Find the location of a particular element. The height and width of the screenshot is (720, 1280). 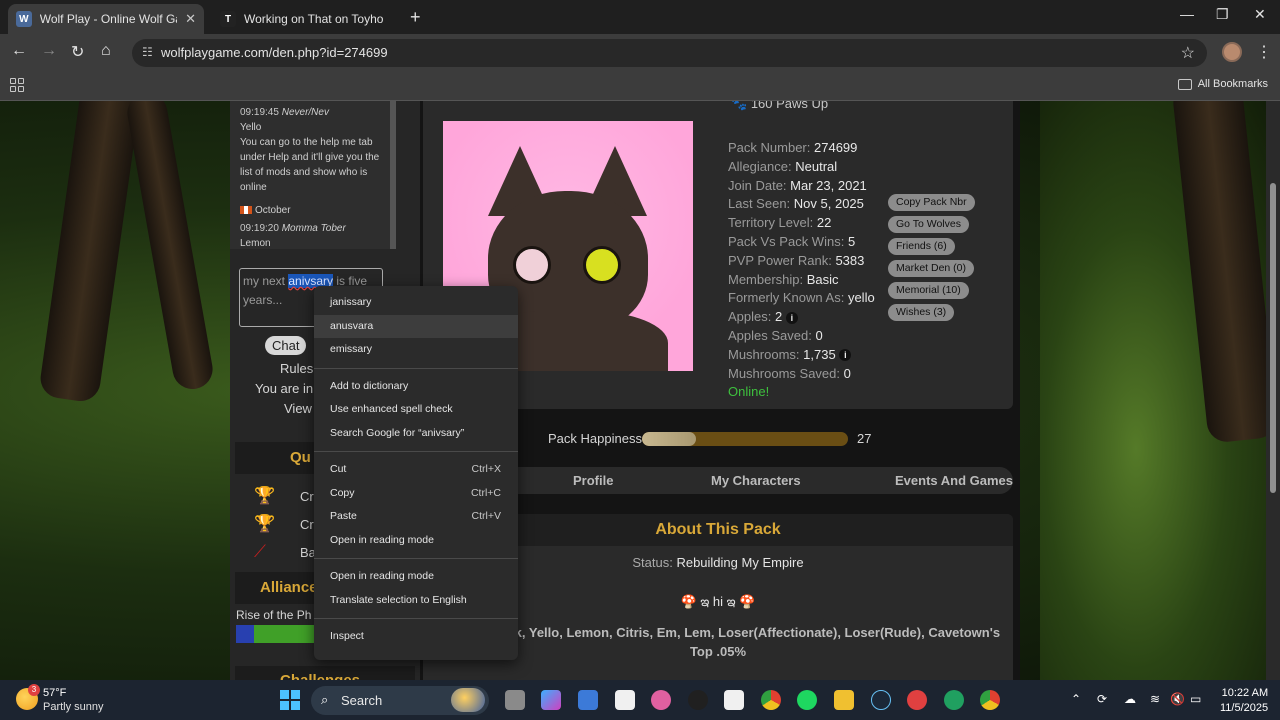

go-to-wolves-button: Go To Wolves is located at coordinates (928, 224).